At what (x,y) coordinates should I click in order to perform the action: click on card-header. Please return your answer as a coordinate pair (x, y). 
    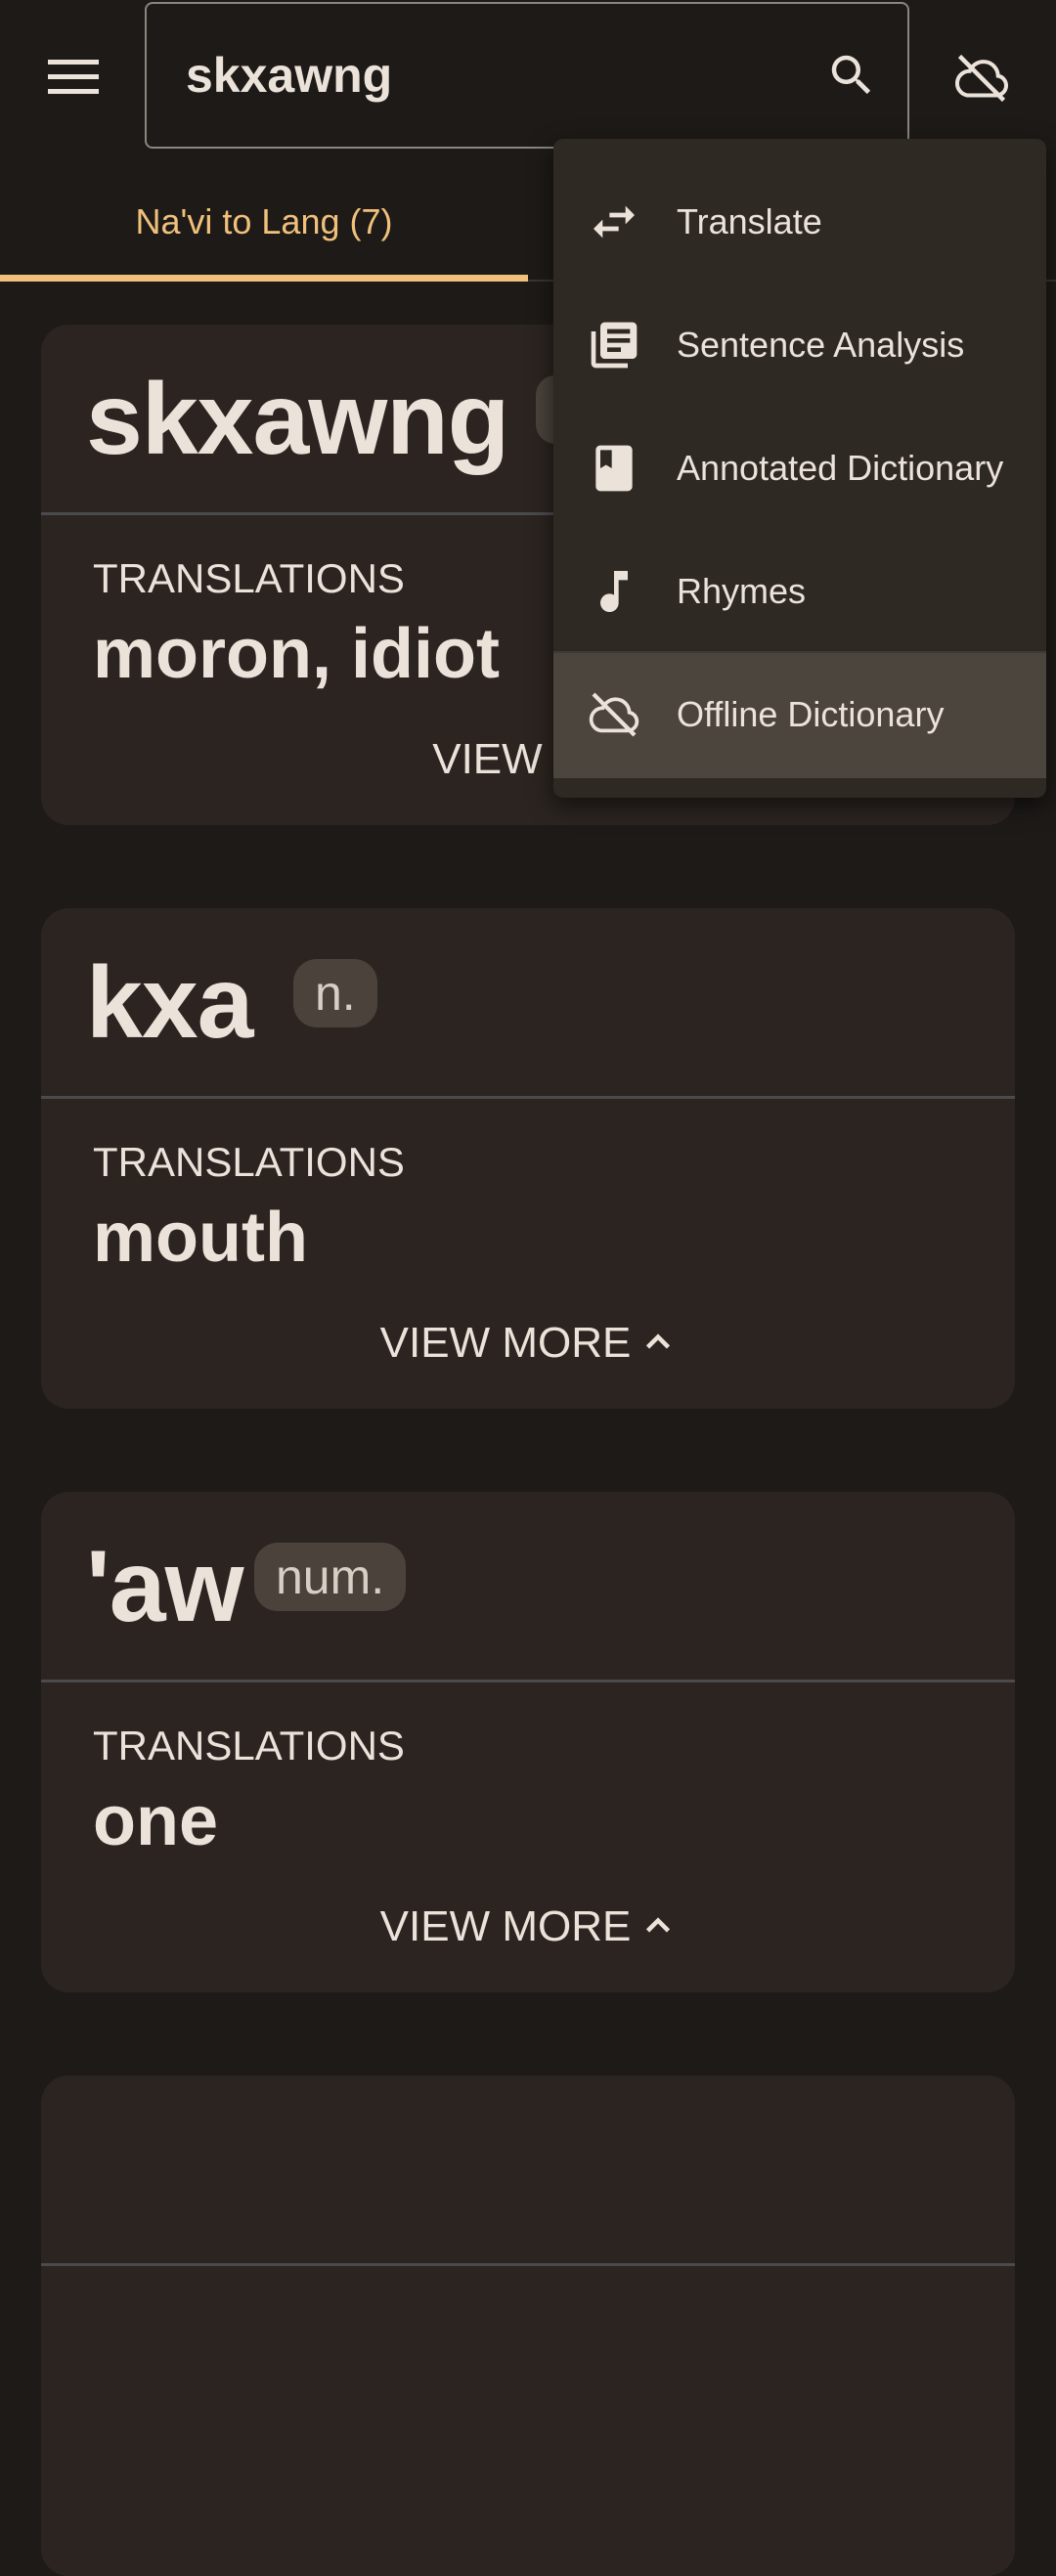
    Looking at the image, I should click on (528, 2170).